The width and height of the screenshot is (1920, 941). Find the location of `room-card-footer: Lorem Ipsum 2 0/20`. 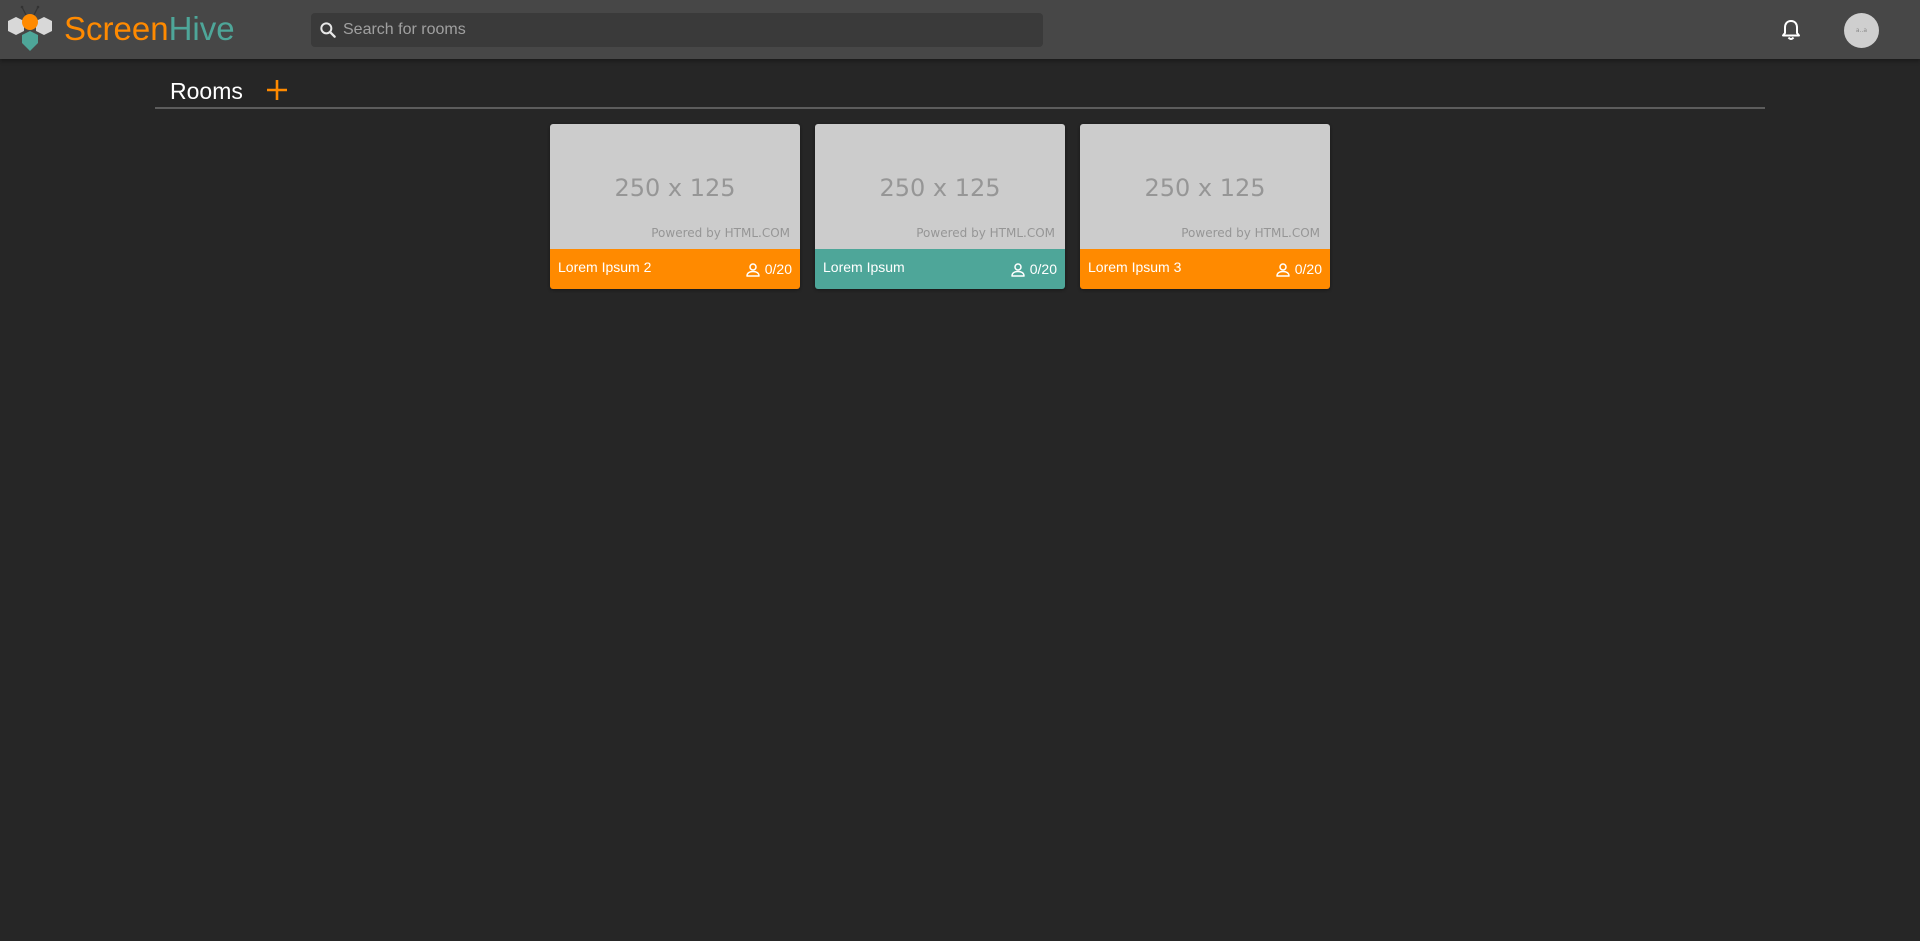

room-card-footer: Lorem Ipsum 2 0/20 is located at coordinates (675, 269).